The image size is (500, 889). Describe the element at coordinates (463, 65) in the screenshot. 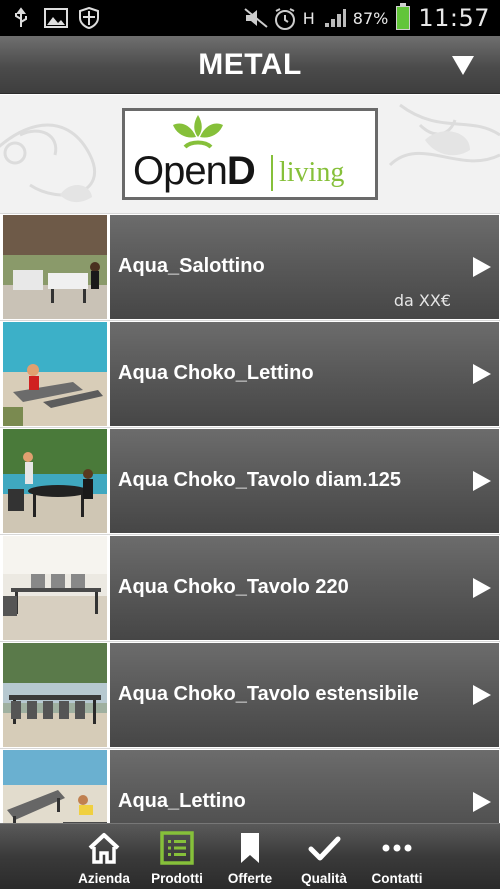

I see `dropdown-arrow-icon` at that location.